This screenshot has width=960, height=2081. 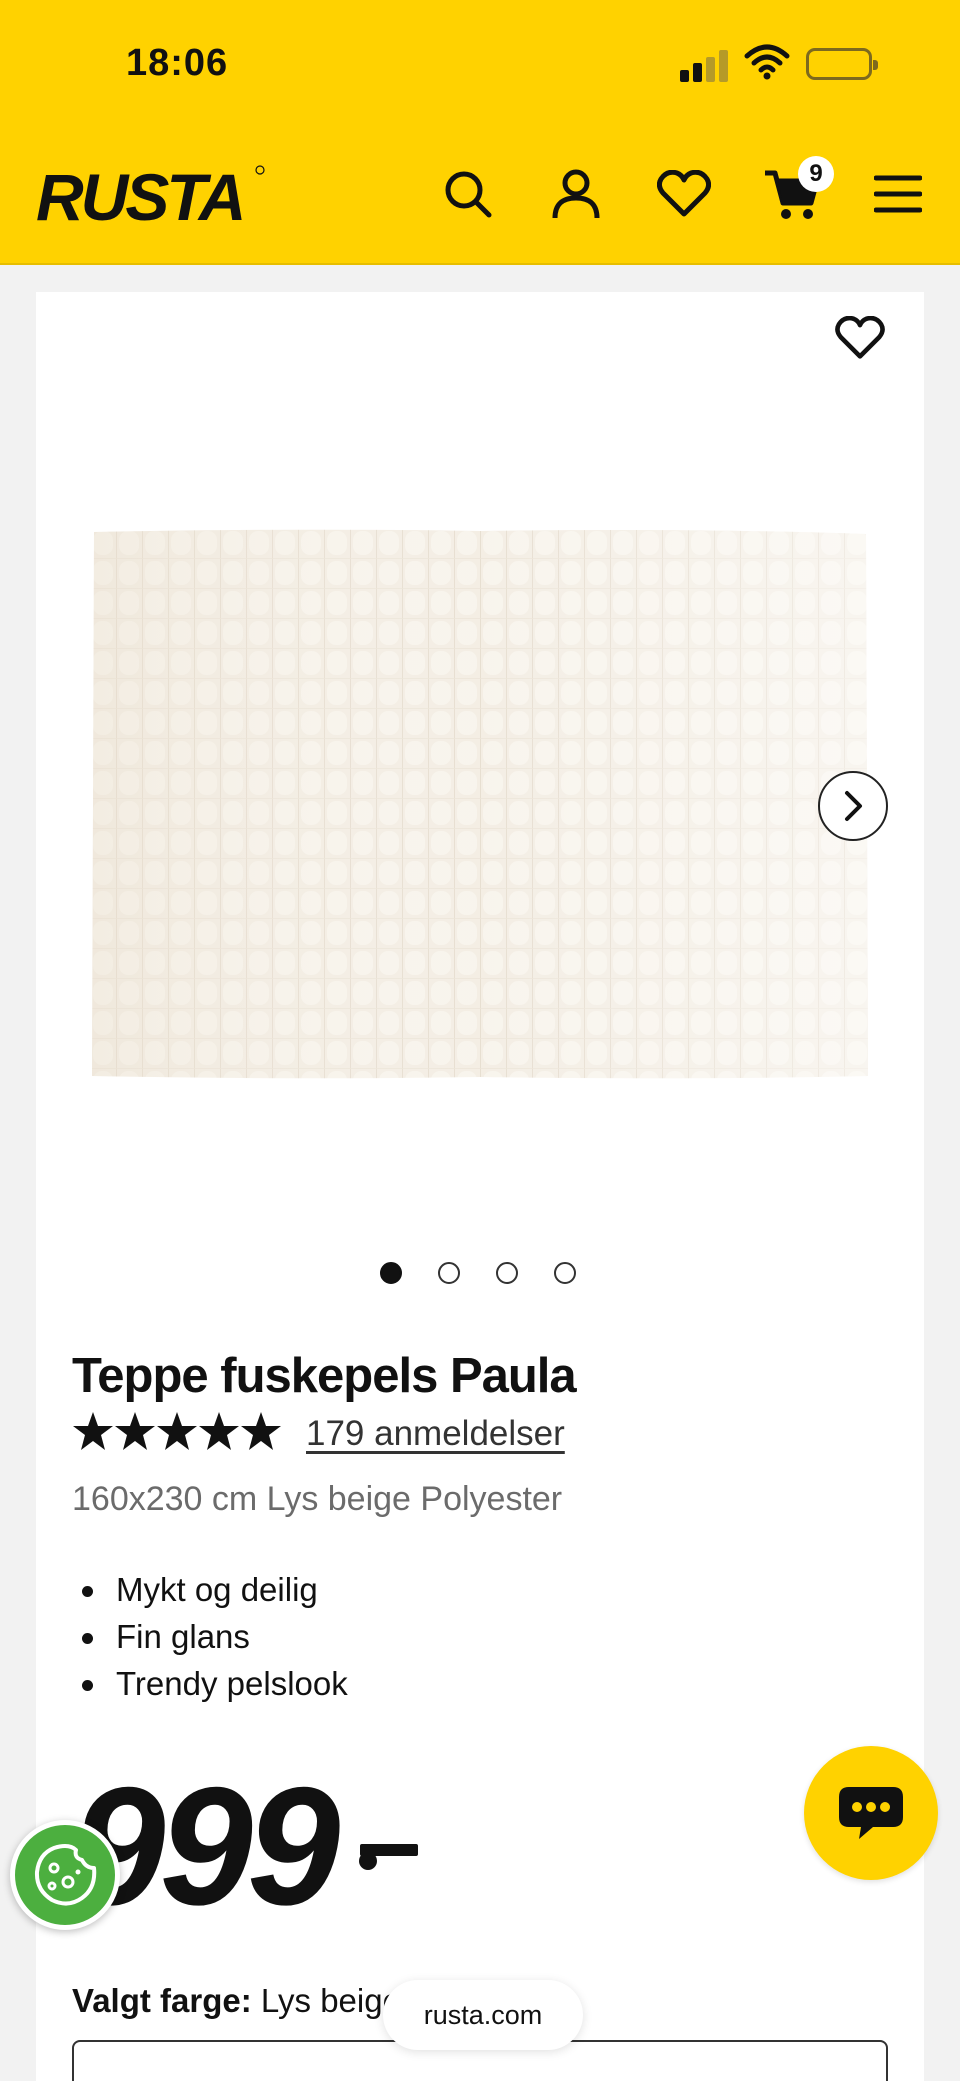 I want to click on signal-icon, so click(x=705, y=66).